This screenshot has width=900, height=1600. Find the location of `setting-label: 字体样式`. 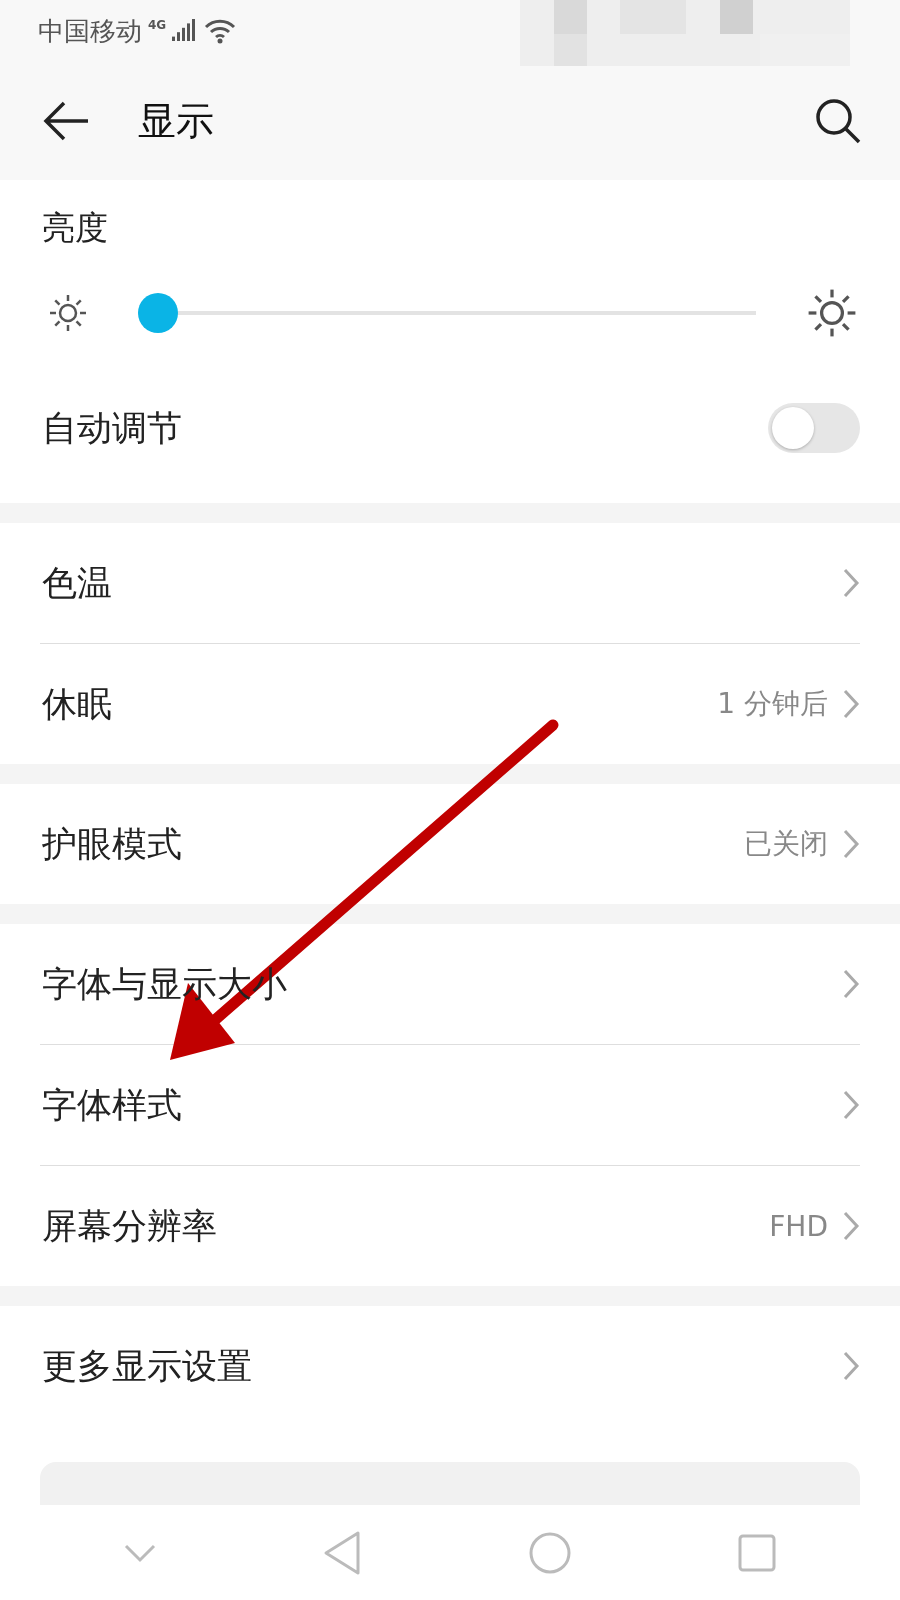

setting-label: 字体样式 is located at coordinates (112, 1105).